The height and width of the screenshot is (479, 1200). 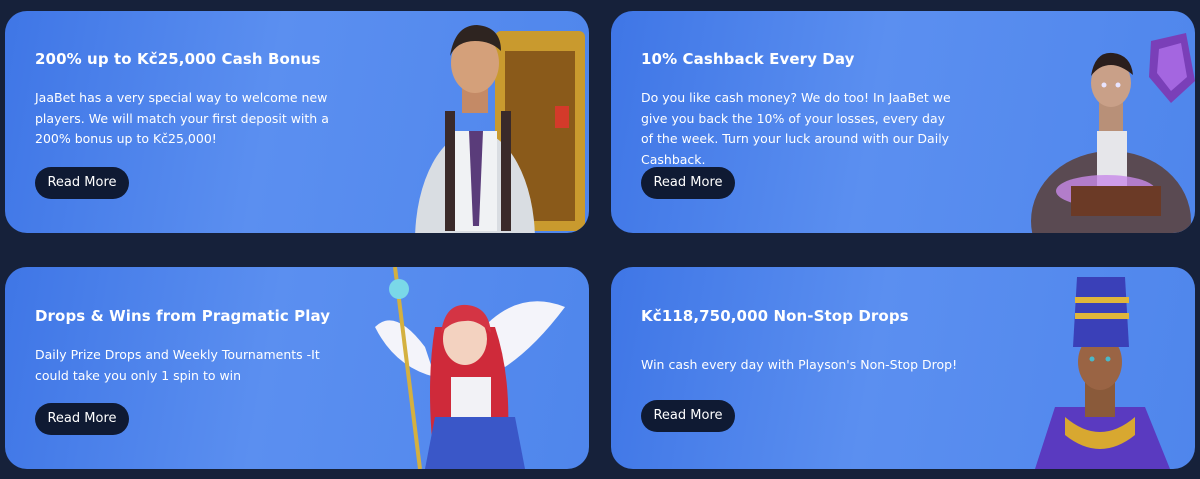 I want to click on promo-title: Drops & Wins from Pragmatic Play, so click(x=183, y=316).